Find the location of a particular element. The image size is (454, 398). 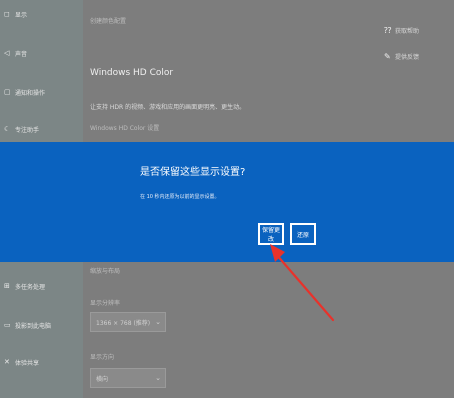

resolution-value: 1366 × 768 (推荐) is located at coordinates (123, 323).